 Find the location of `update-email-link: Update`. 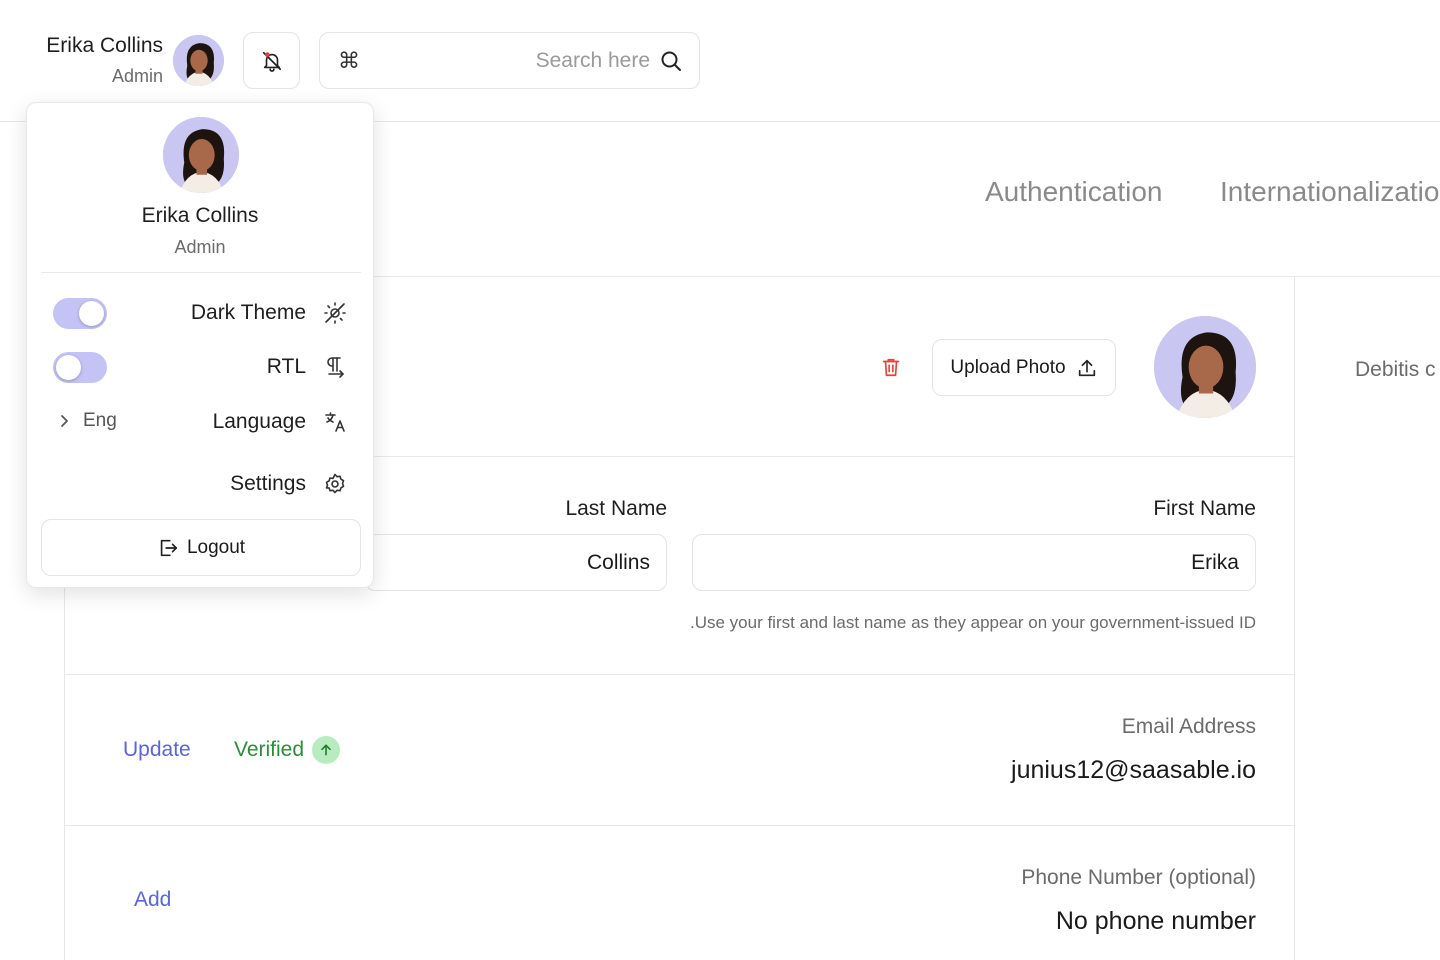

update-email-link: Update is located at coordinates (157, 750).